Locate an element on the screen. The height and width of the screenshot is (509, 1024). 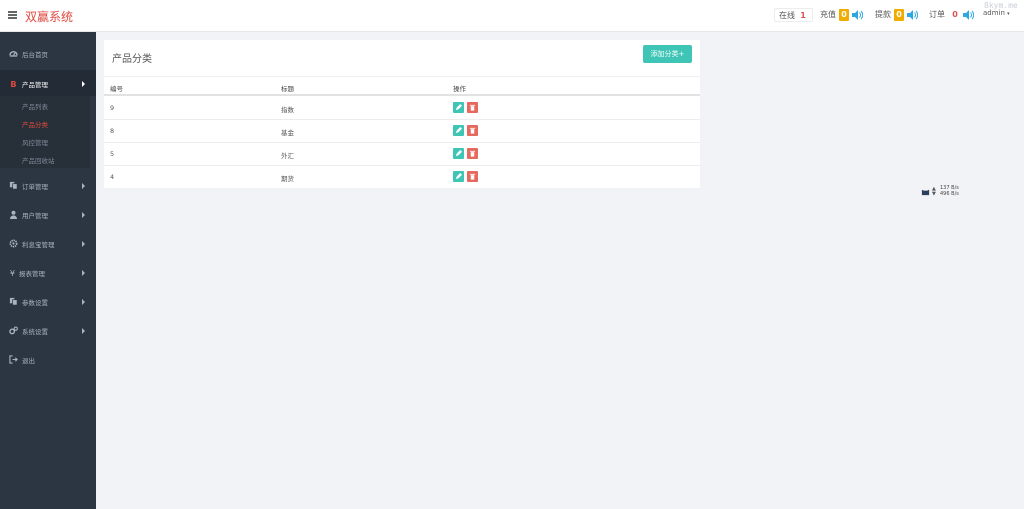
network-speed-widget: ▲ ▼ 137 B/s 496 B/s is located at coordinates (943, 191).